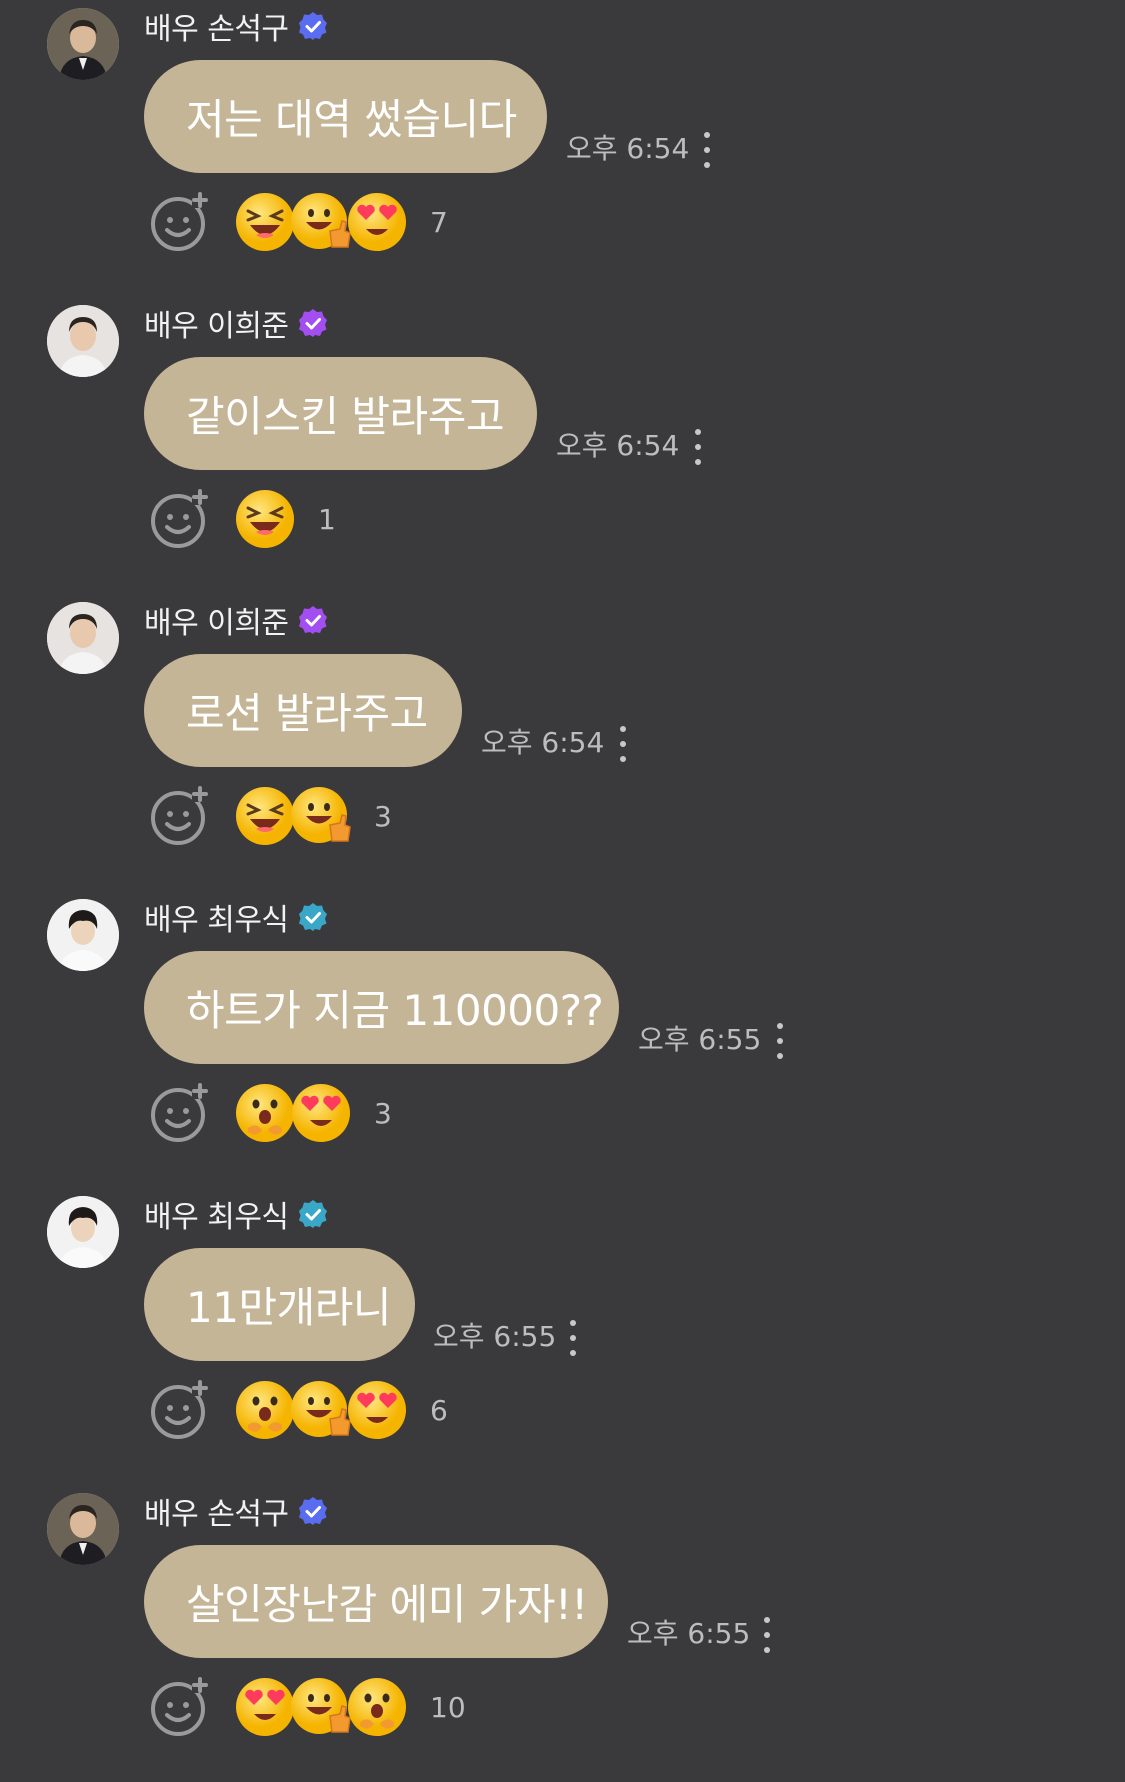  What do you see at coordinates (279, 1304) in the screenshot?
I see `message-bubble: 11만개라니` at bounding box center [279, 1304].